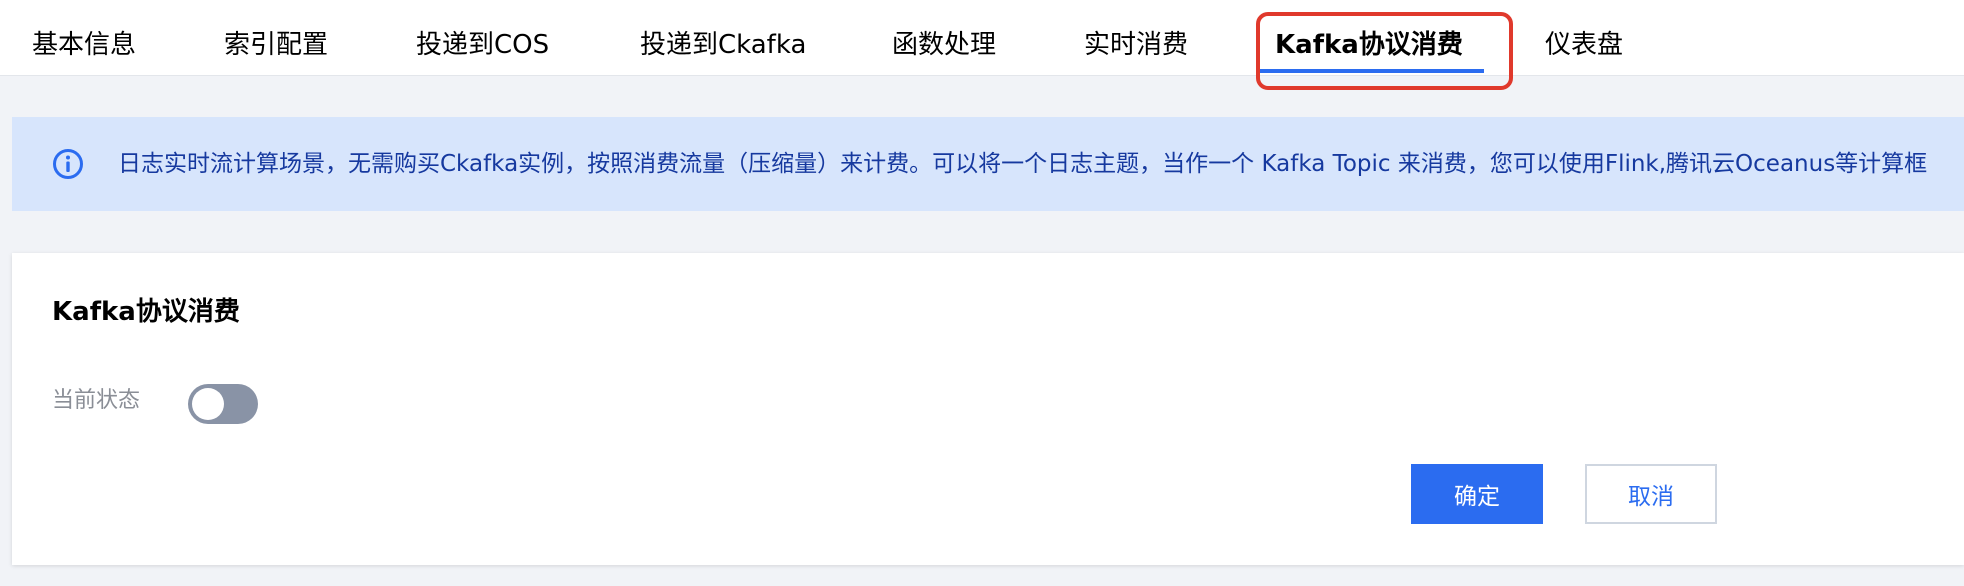 The width and height of the screenshot is (1964, 586). Describe the element at coordinates (208, 404) in the screenshot. I see `toggle-knob` at that location.